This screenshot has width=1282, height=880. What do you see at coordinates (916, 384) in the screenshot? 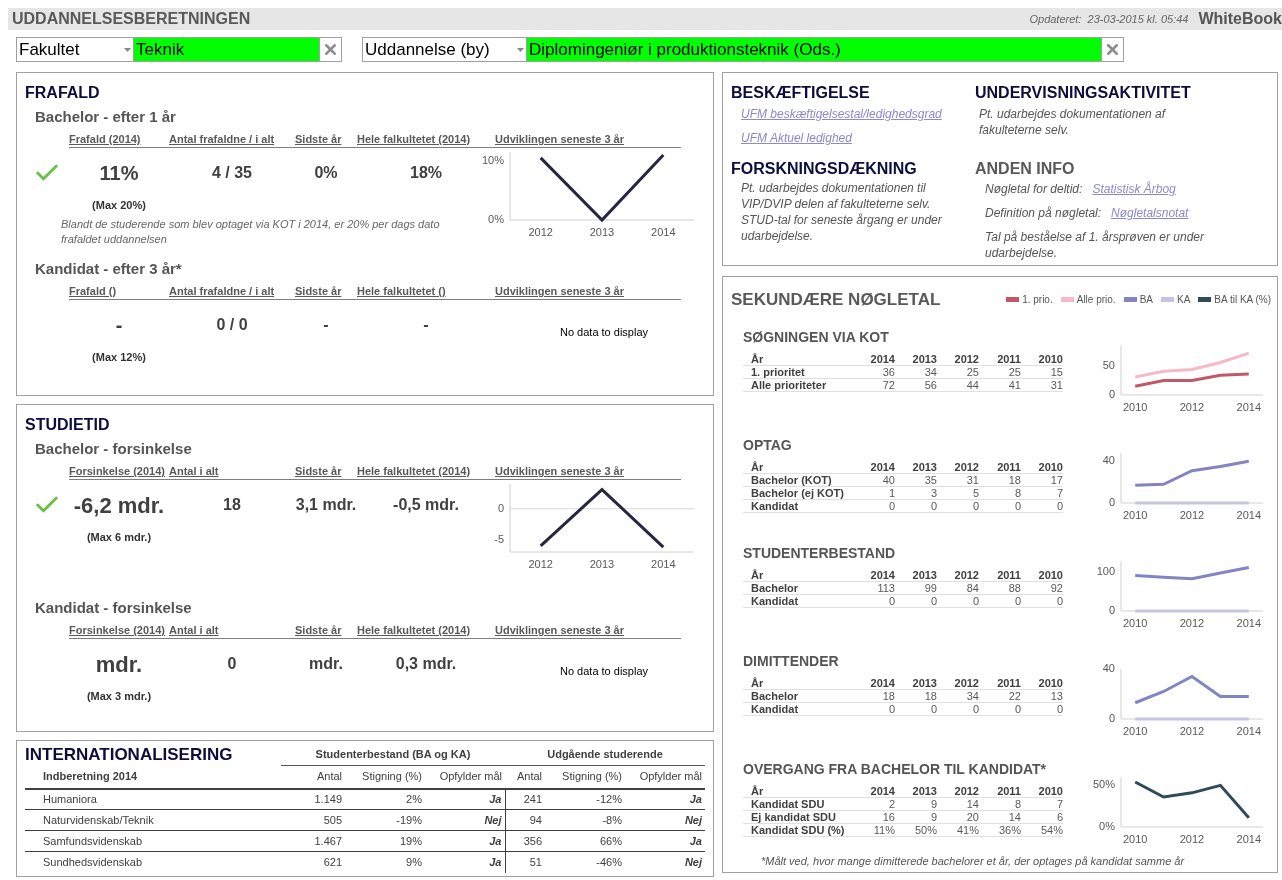
I see `table-cell: 56` at bounding box center [916, 384].